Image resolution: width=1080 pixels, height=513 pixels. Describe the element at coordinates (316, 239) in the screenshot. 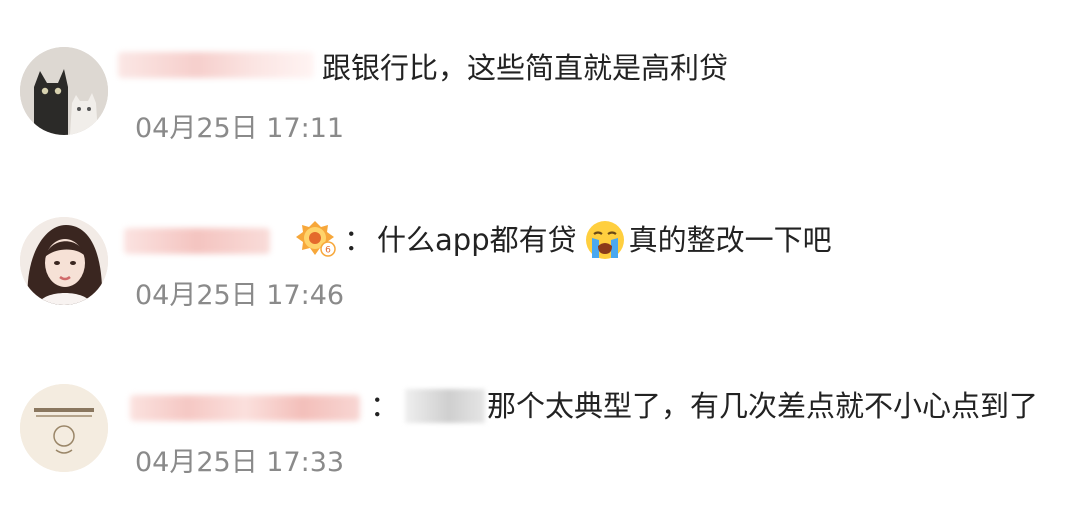

I see `fan-badge-icon: 6` at that location.